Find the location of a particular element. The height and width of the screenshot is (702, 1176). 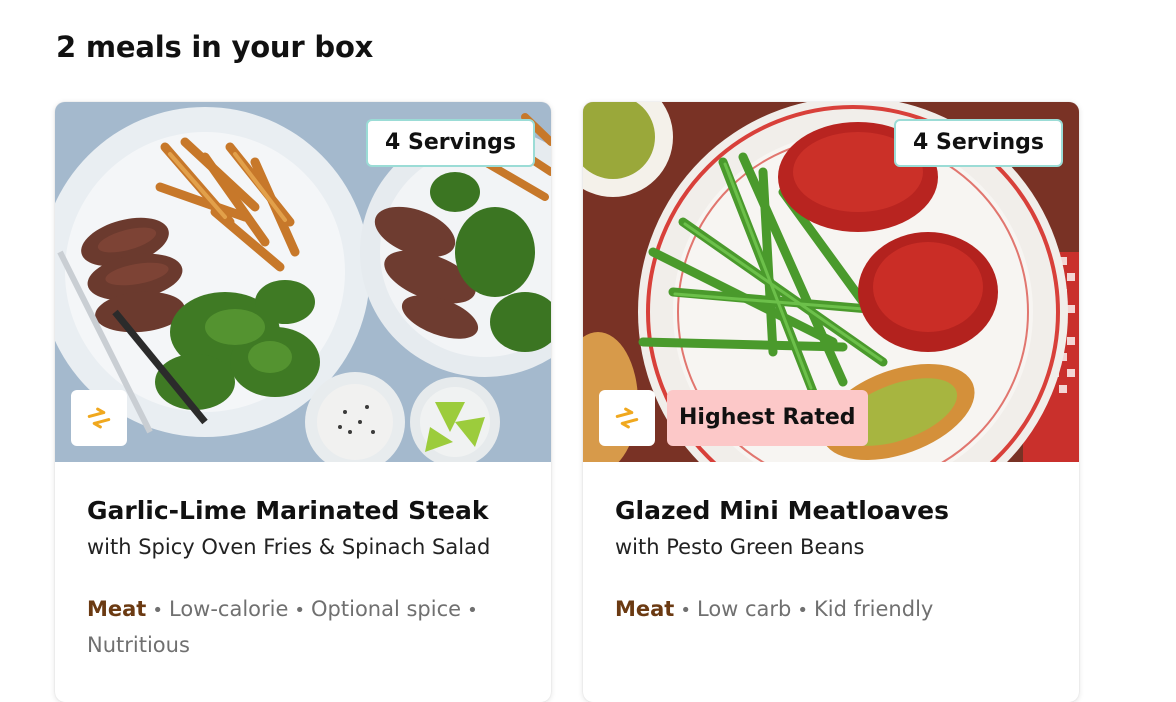

meal-tag: Low-calorie is located at coordinates (228, 609).